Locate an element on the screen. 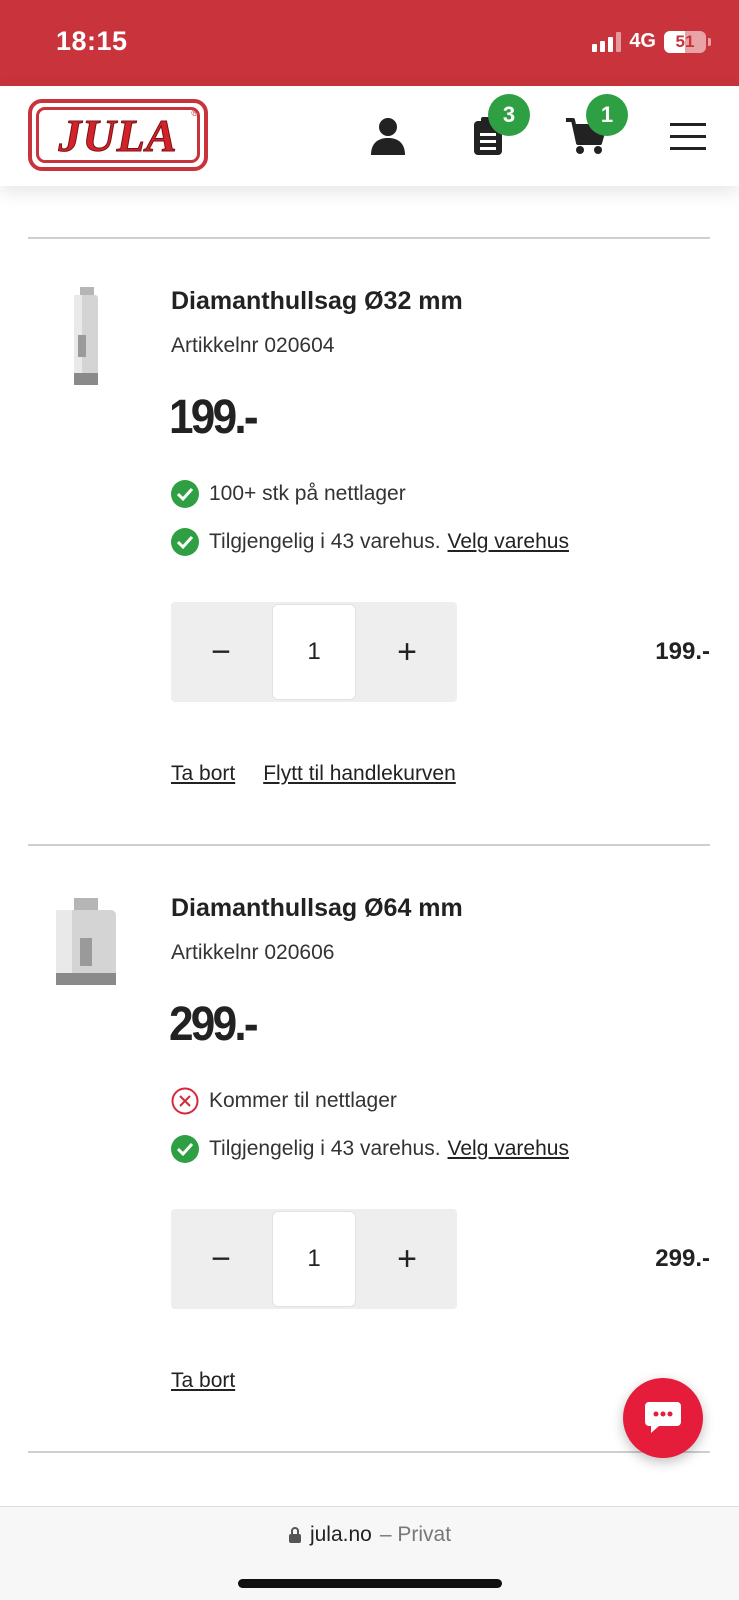  wishlist-button: 3 is located at coordinates (498, 126).